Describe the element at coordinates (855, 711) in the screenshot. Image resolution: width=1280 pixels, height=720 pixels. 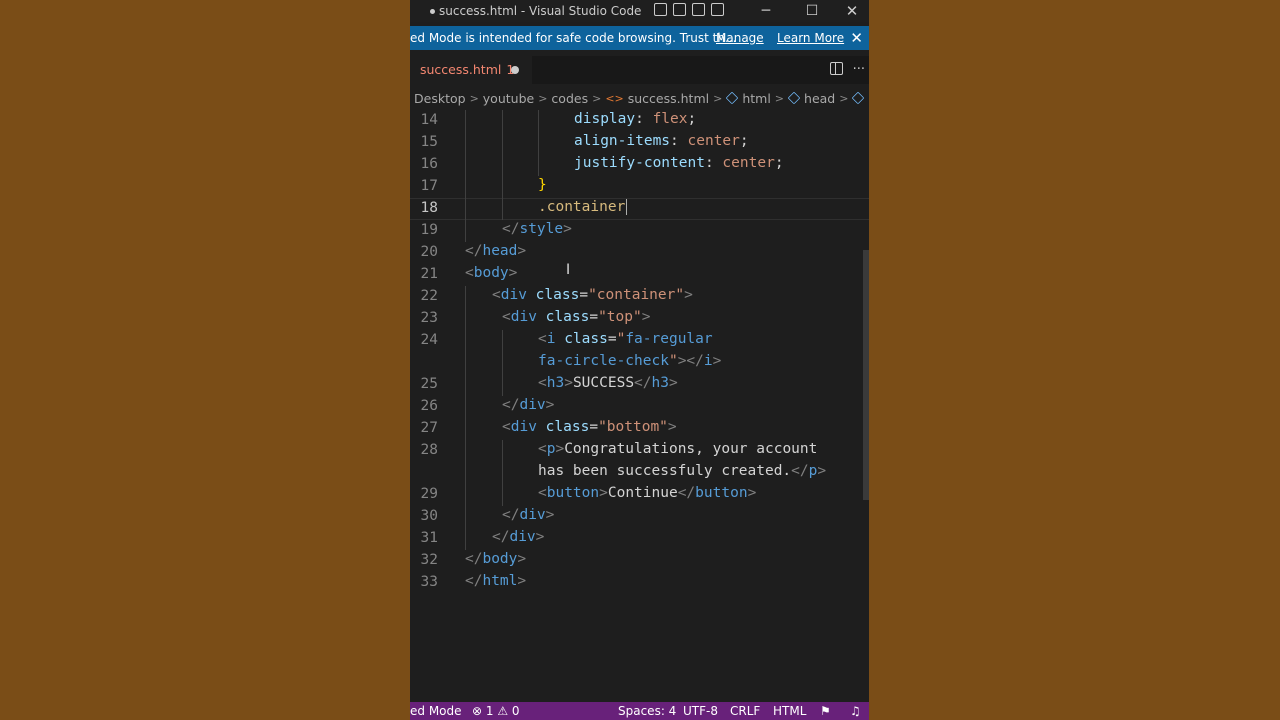
I see `notifications-bell-icon: ♫` at that location.